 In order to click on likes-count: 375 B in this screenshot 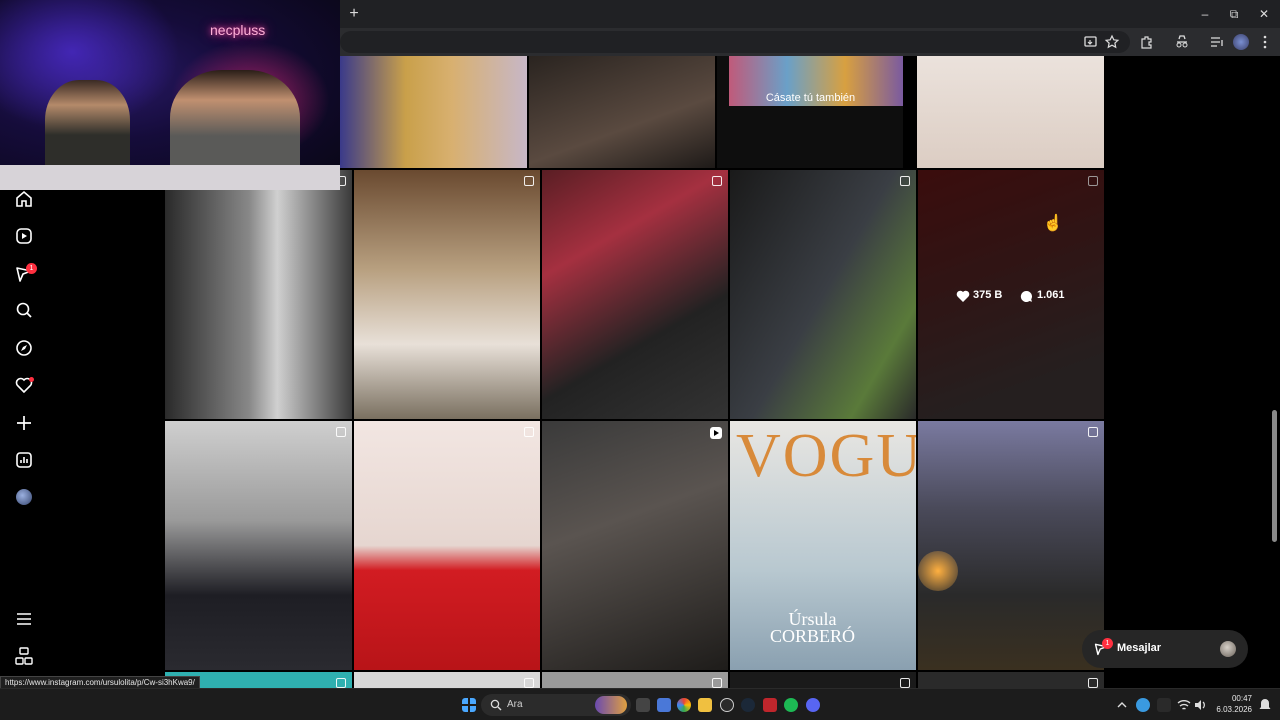, I will do `click(988, 295)`.